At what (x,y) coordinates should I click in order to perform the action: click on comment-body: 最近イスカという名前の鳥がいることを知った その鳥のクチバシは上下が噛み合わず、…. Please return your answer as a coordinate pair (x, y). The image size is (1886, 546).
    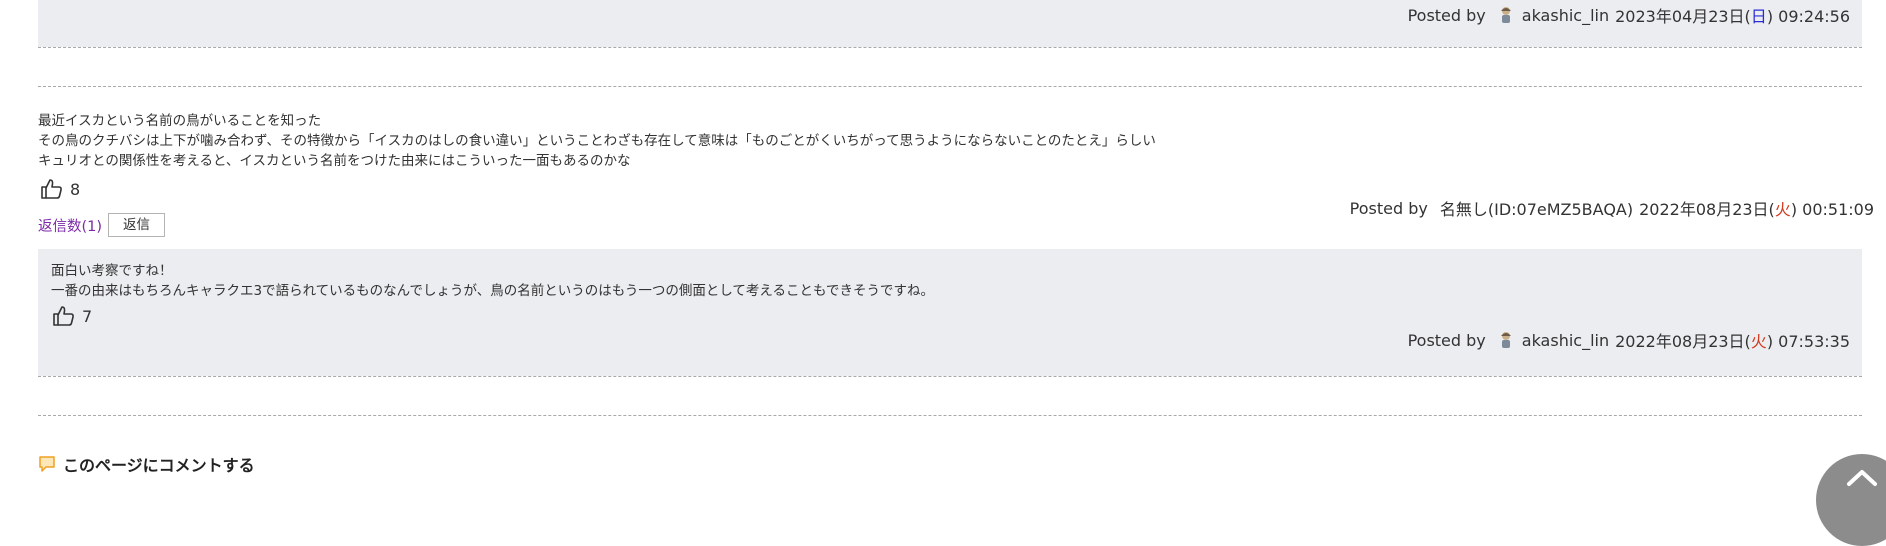
    Looking at the image, I should click on (597, 141).